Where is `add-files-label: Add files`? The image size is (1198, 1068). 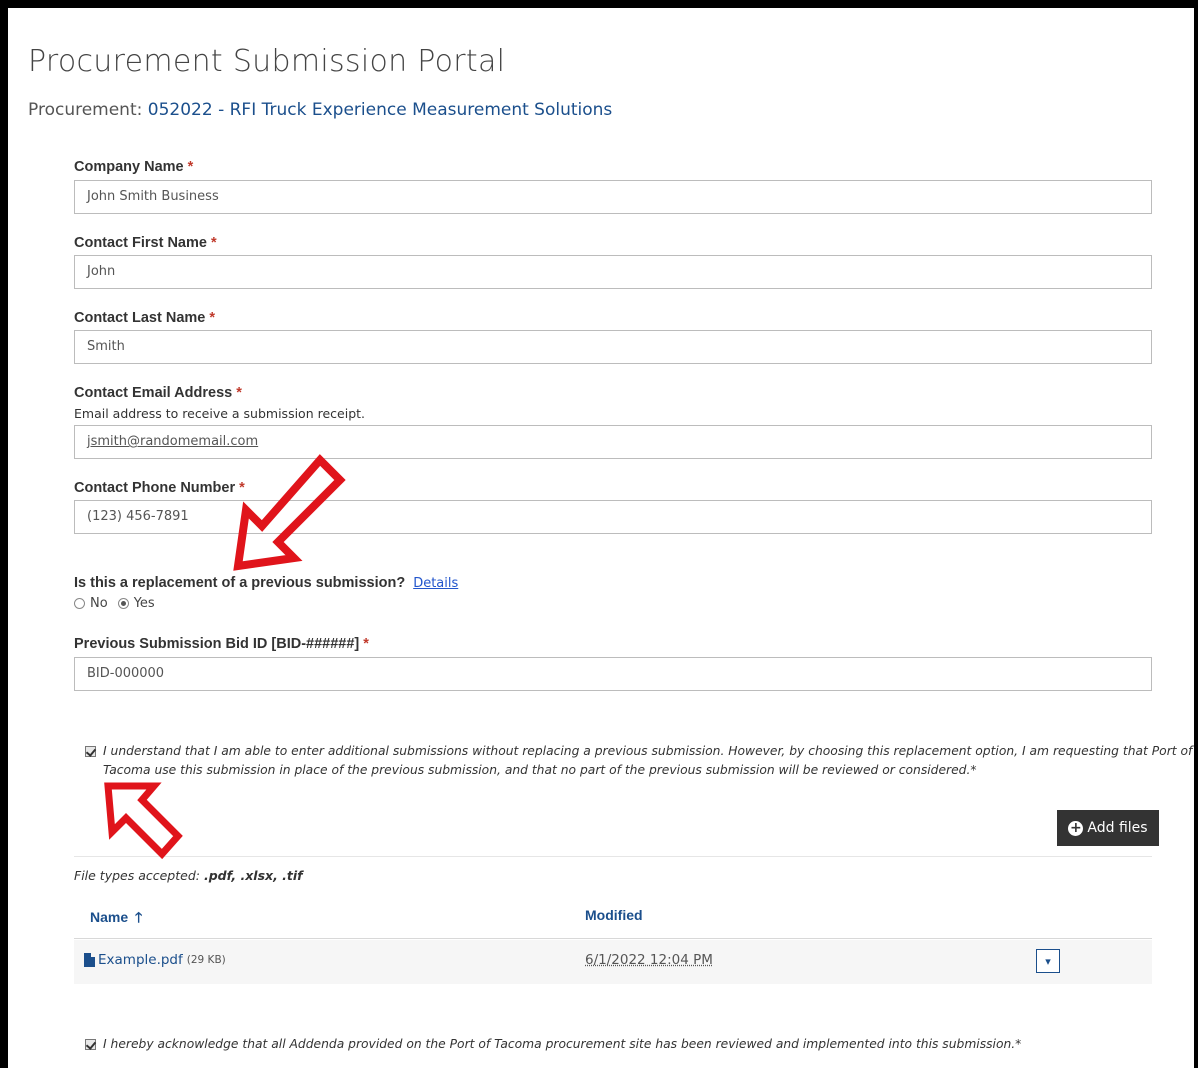 add-files-label: Add files is located at coordinates (1117, 828).